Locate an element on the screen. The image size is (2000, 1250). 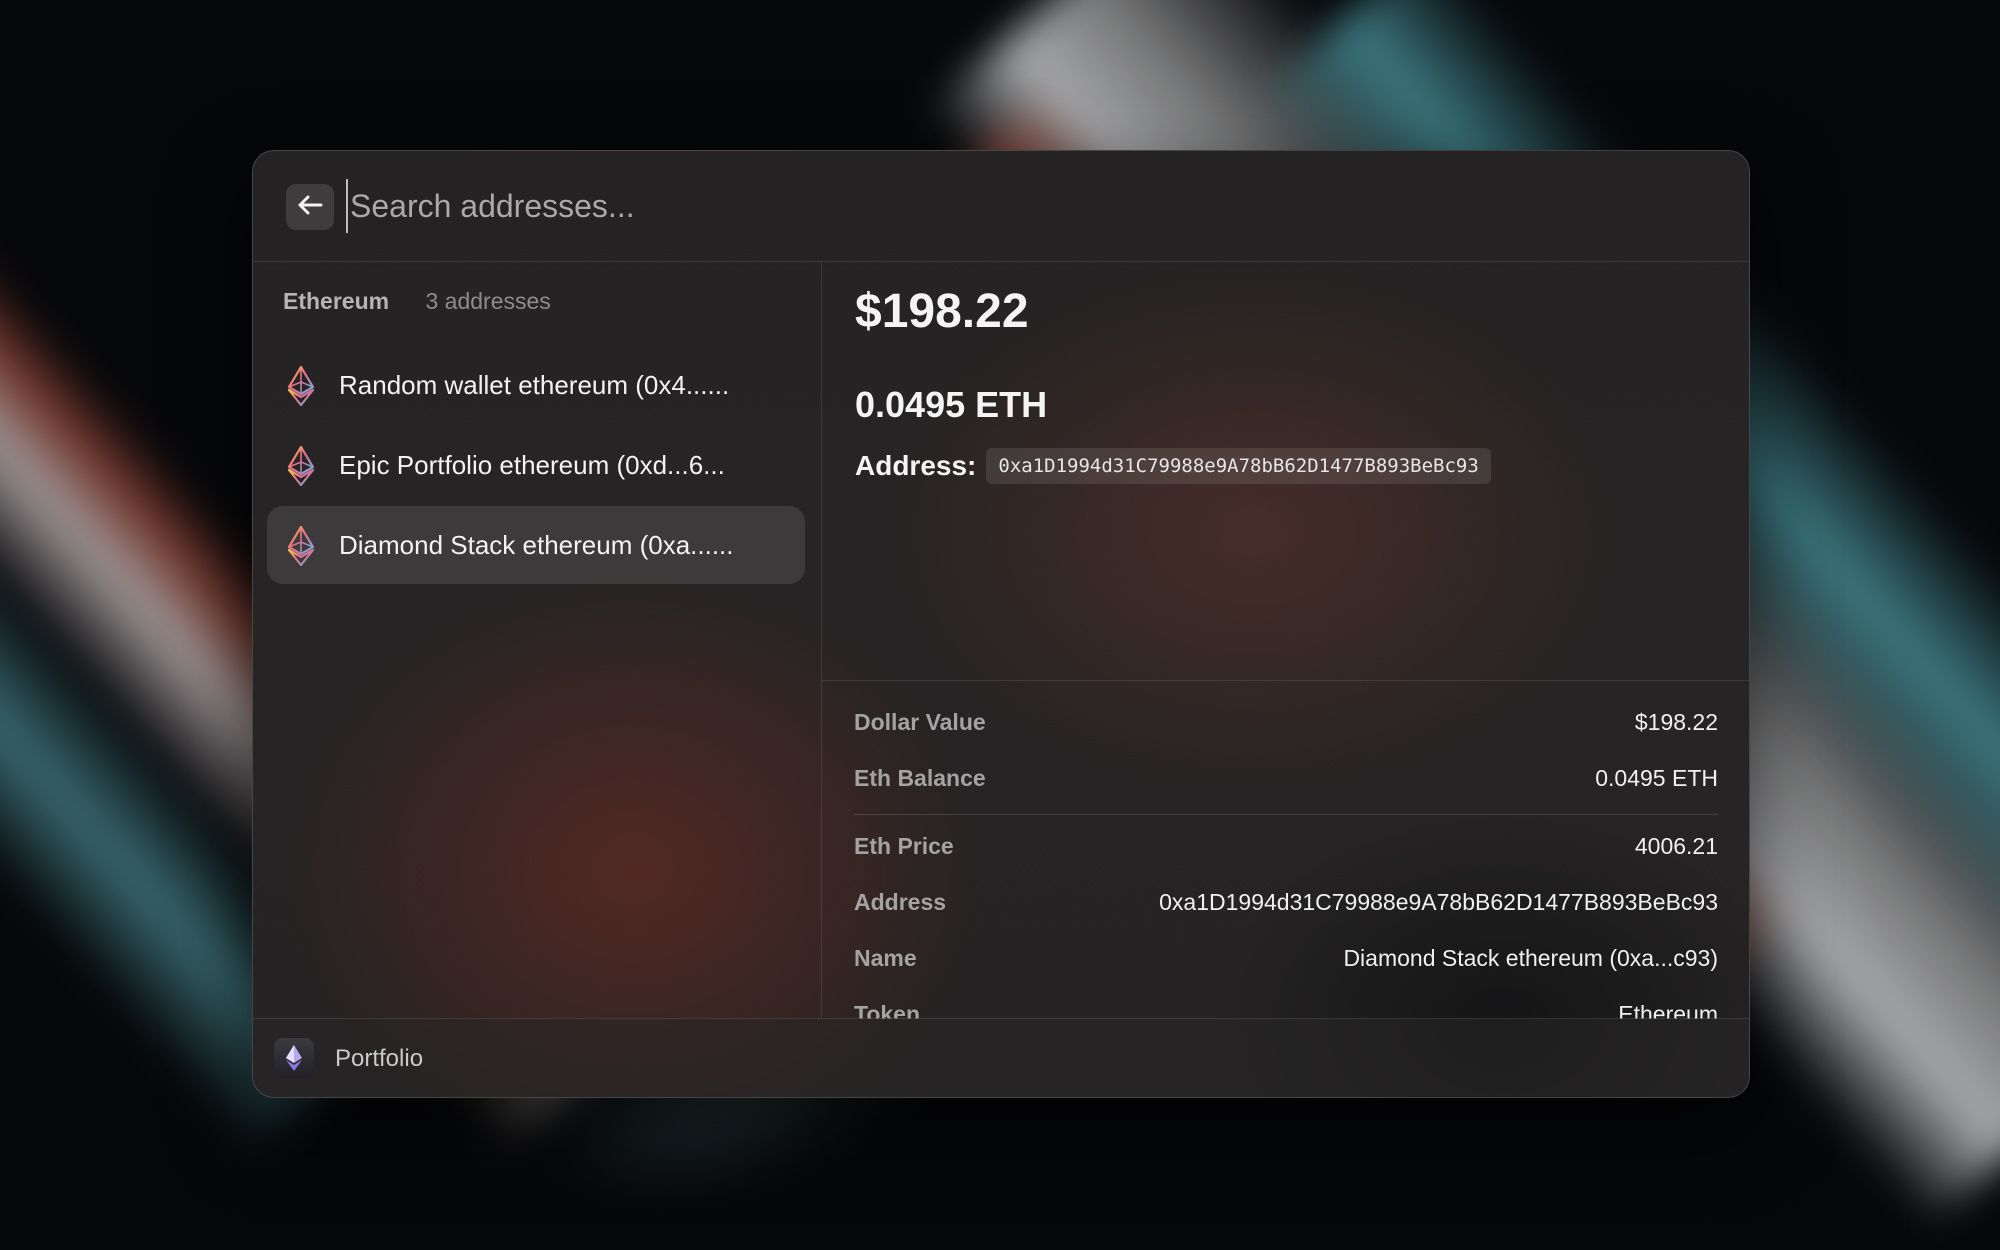
section-title: Ethereum is located at coordinates (336, 301).